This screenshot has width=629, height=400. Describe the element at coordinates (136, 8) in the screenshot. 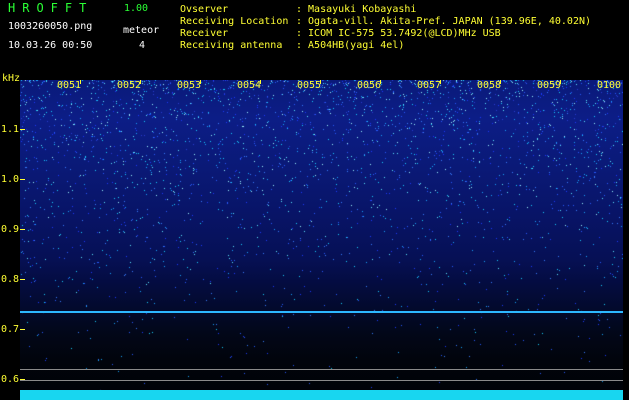

I see `app-version: 1.00` at that location.